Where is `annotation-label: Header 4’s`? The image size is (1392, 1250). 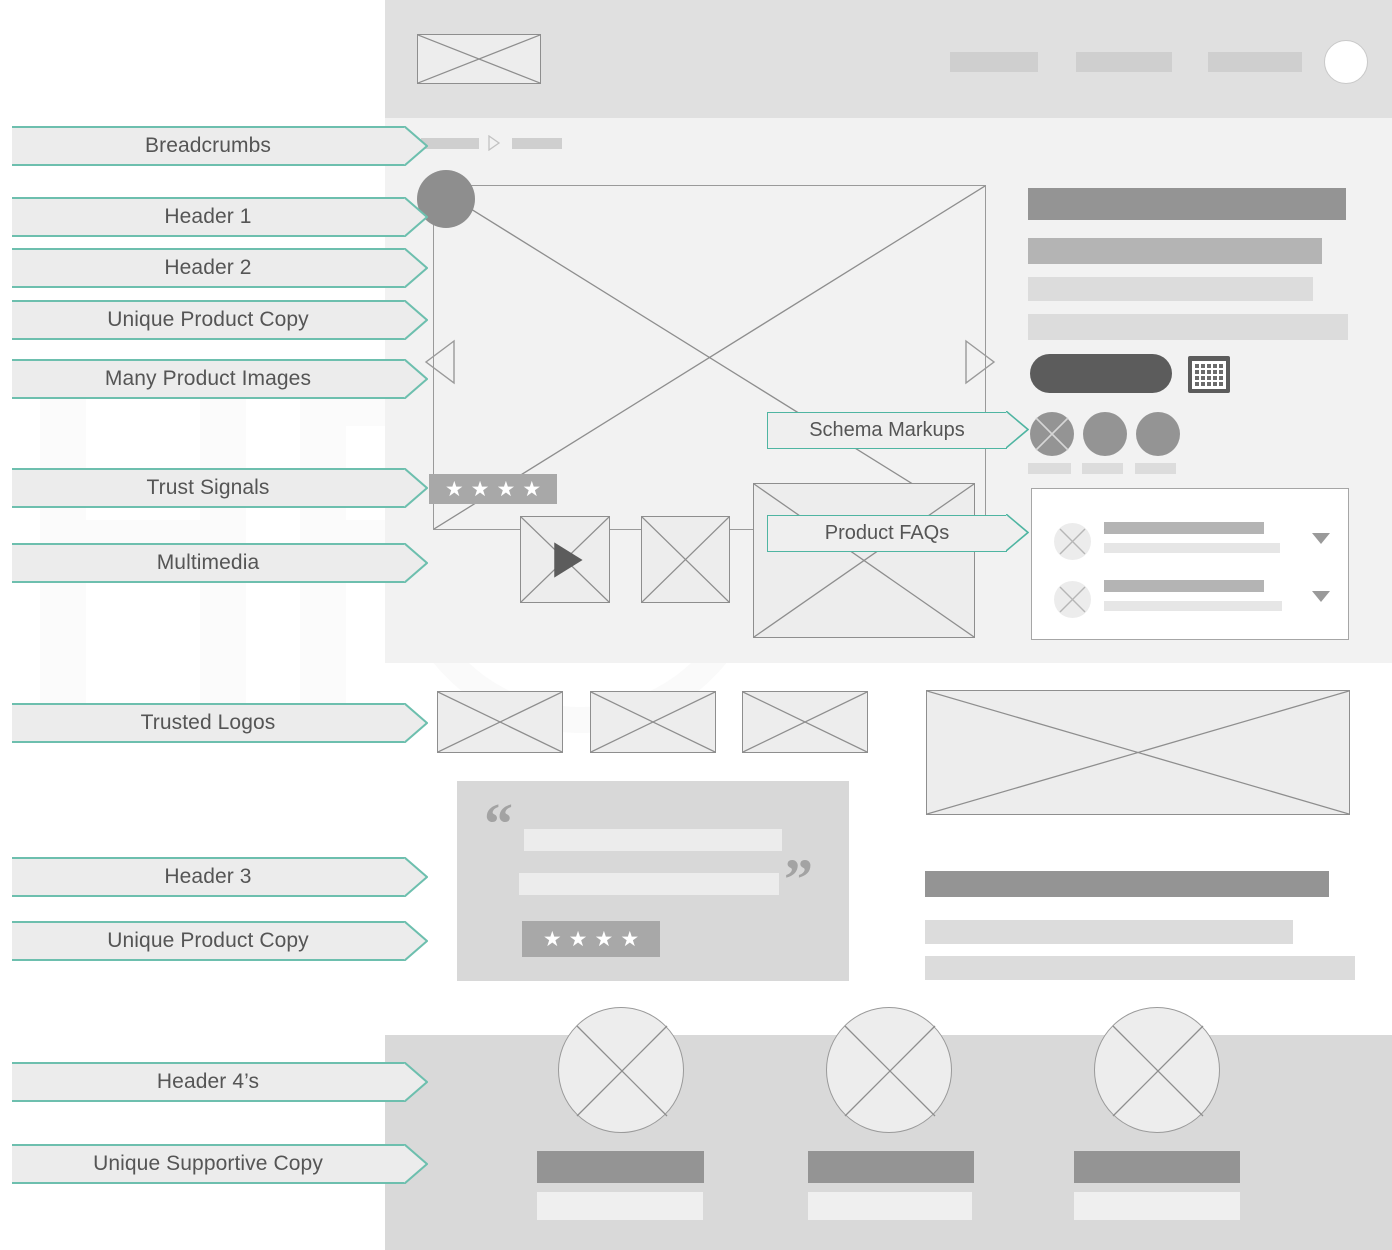 annotation-label: Header 4’s is located at coordinates (208, 1081).